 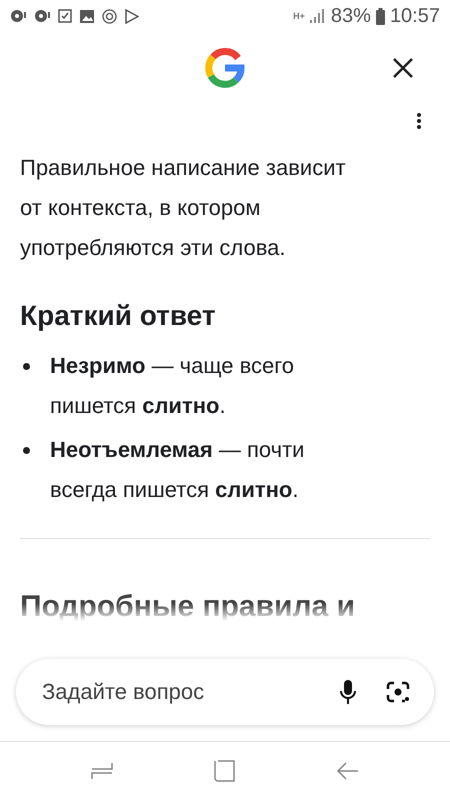 What do you see at coordinates (419, 121) in the screenshot?
I see `more-options-button` at bounding box center [419, 121].